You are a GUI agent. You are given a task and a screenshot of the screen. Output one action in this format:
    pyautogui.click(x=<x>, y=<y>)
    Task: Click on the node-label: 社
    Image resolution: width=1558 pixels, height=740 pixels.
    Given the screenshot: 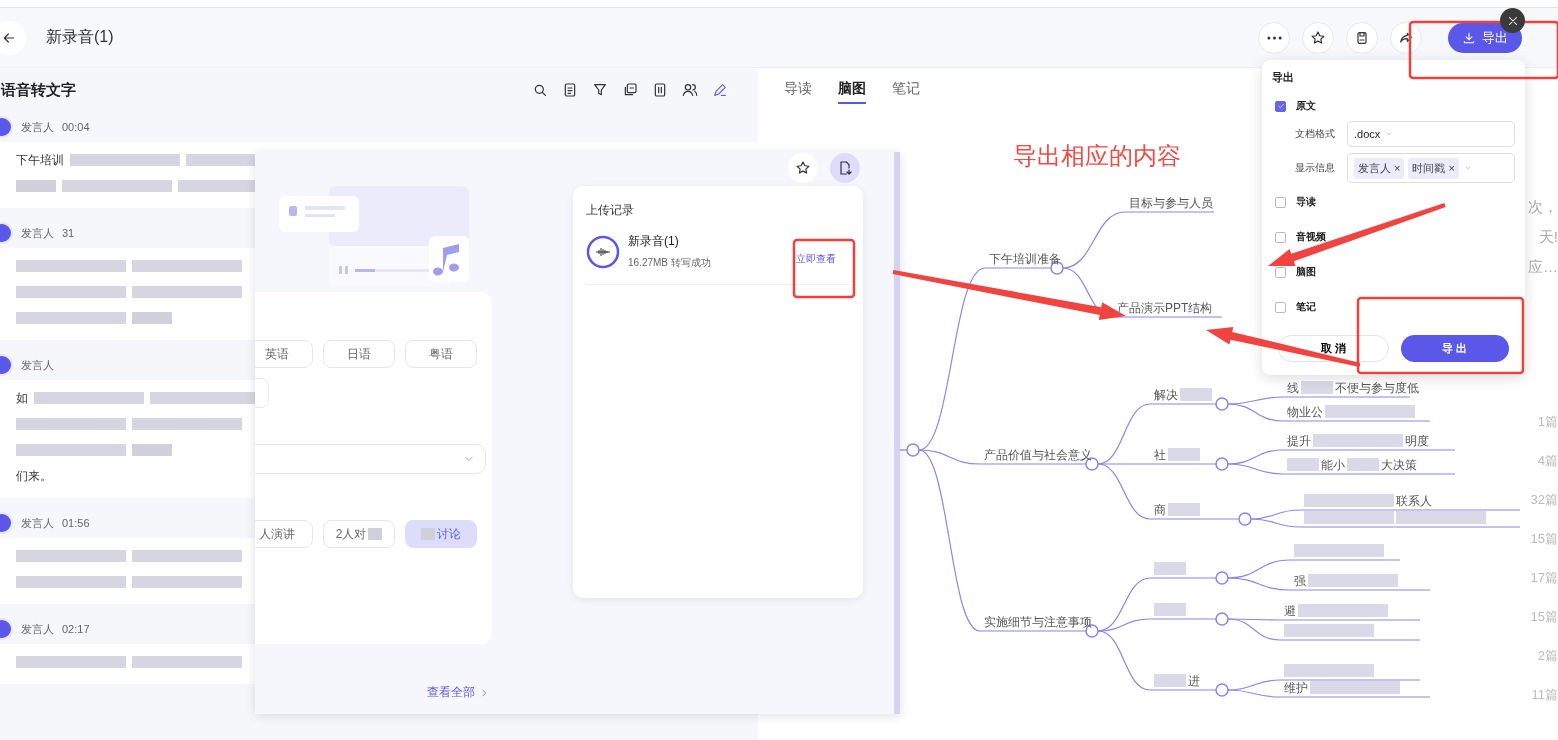 What is the action you would take?
    pyautogui.click(x=1160, y=455)
    